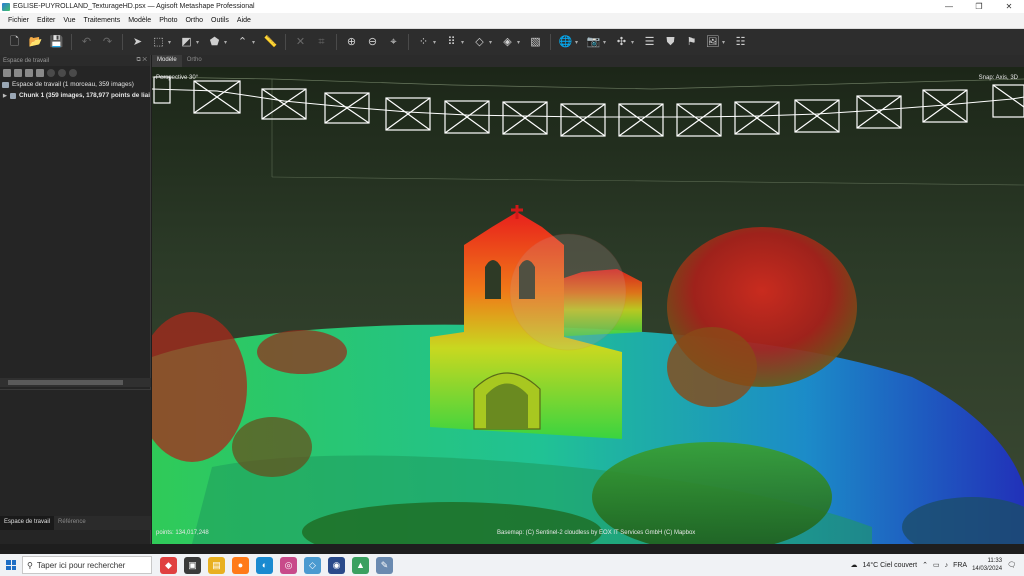  What do you see at coordinates (384, 565) in the screenshot?
I see `app-icon: ✎` at bounding box center [384, 565].